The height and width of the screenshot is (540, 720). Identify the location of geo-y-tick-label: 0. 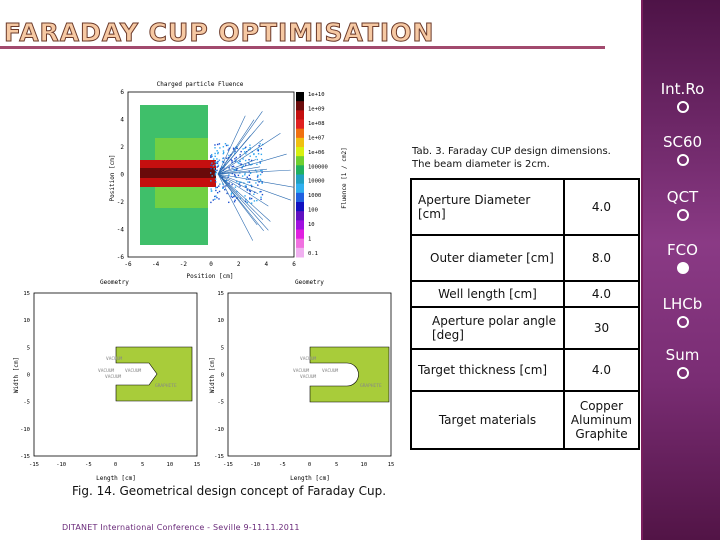
(28, 376).